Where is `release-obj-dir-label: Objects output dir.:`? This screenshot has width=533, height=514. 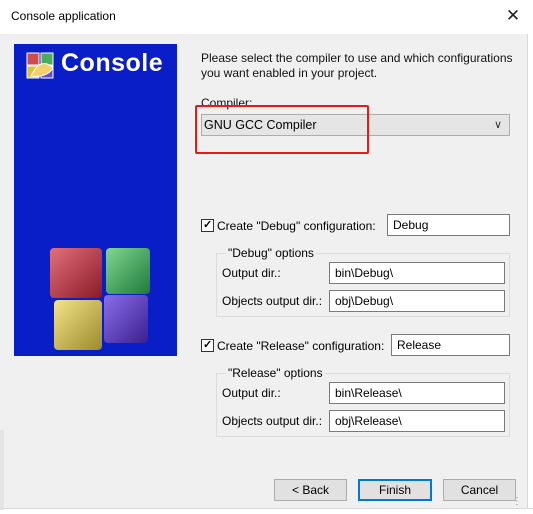 release-obj-dir-label: Objects output dir.: is located at coordinates (272, 421).